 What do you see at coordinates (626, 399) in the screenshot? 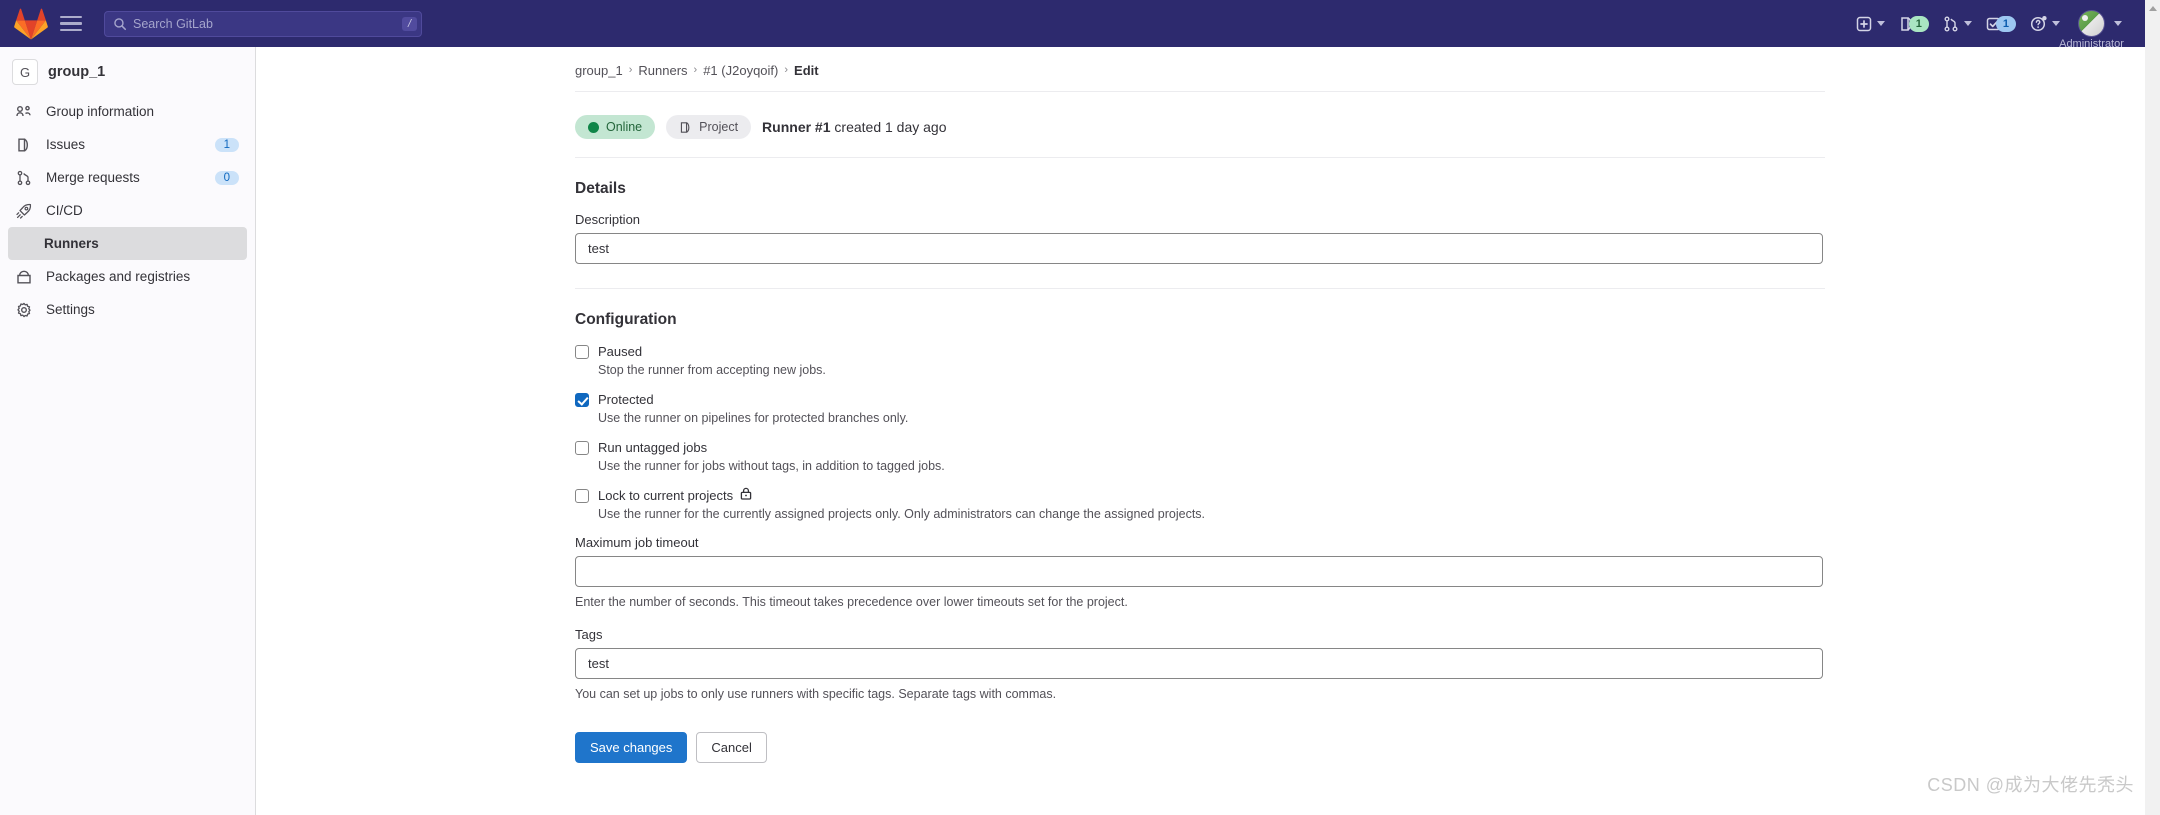
I see `protected-label: Protected` at bounding box center [626, 399].